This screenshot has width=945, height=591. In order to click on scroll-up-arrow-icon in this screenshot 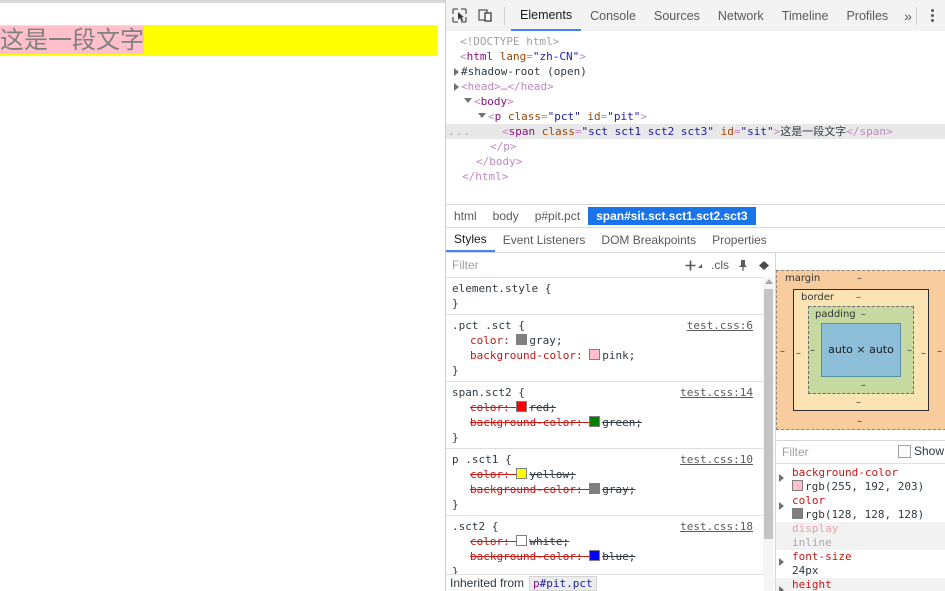, I will do `click(769, 281)`.